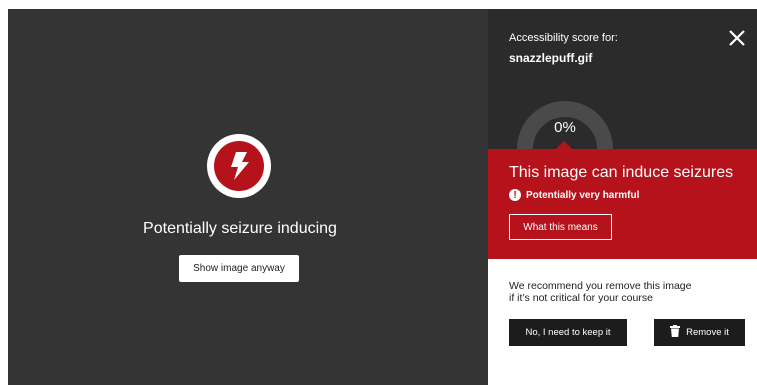 The height and width of the screenshot is (385, 757). I want to click on severity-row: ! Potentially very harmful, so click(574, 195).